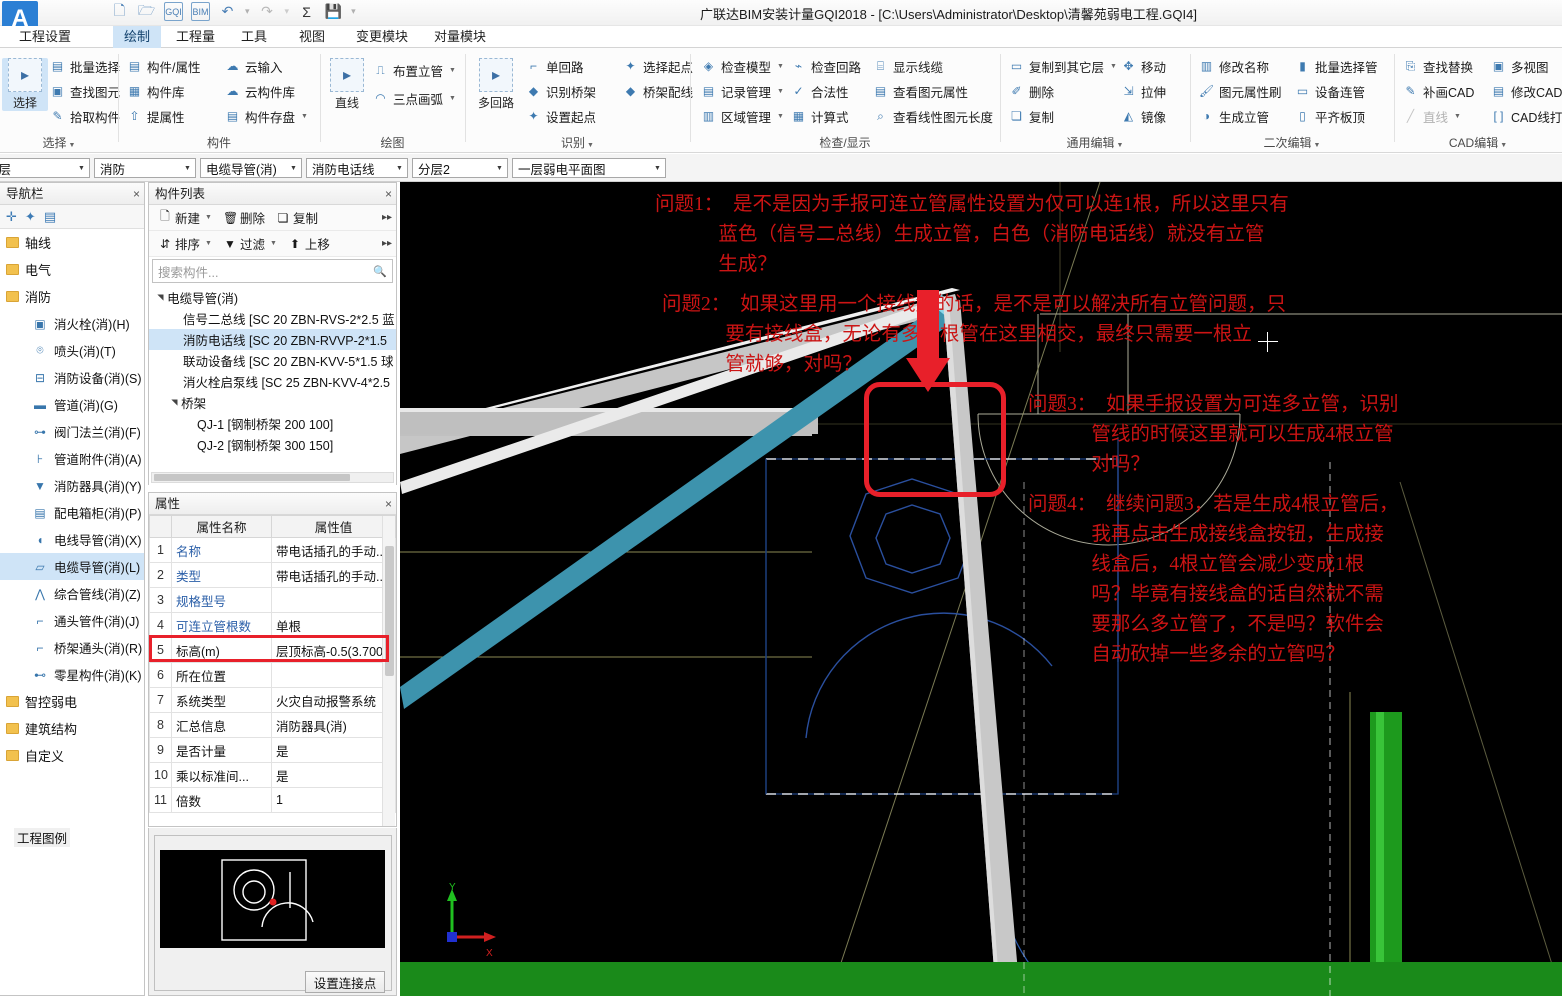 The image size is (1562, 996). I want to click on ribbon-item-common-edit-3: ✥ 移动, so click(1143, 66).